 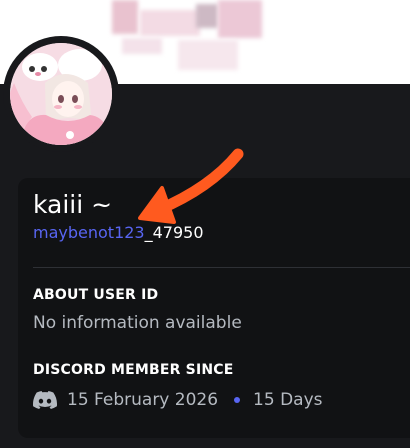 I want to click on avatar, so click(x=61, y=94).